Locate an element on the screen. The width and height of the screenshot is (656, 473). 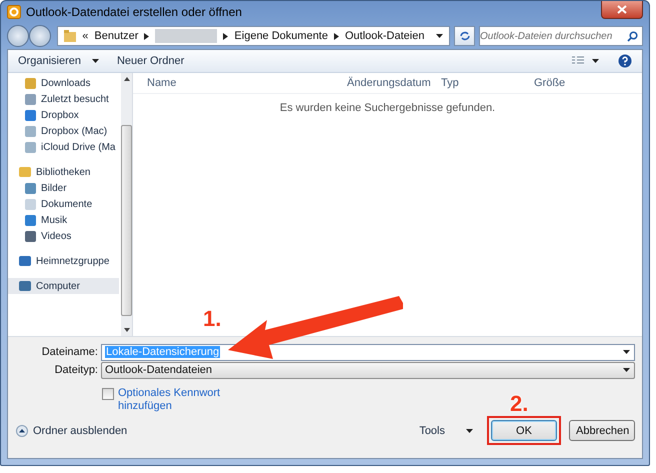
field-label: Dateiname: is located at coordinates (69, 352).